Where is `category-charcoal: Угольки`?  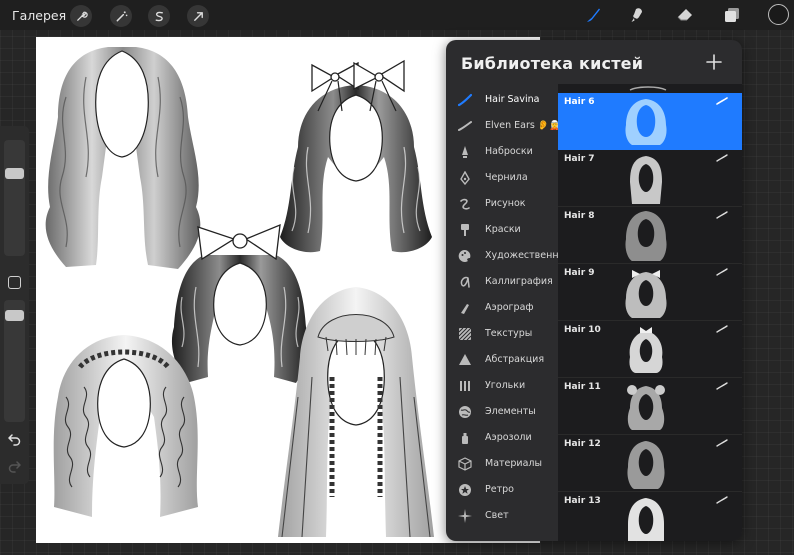
category-charcoal: Угольки is located at coordinates (502, 386).